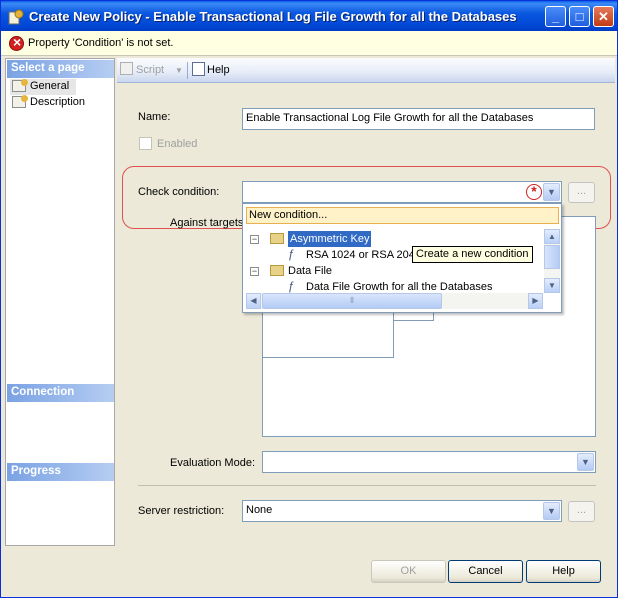 The height and width of the screenshot is (598, 618). I want to click on dropdown-horizontal-scrollbar: ◀ ⦀ ▶, so click(394, 301).